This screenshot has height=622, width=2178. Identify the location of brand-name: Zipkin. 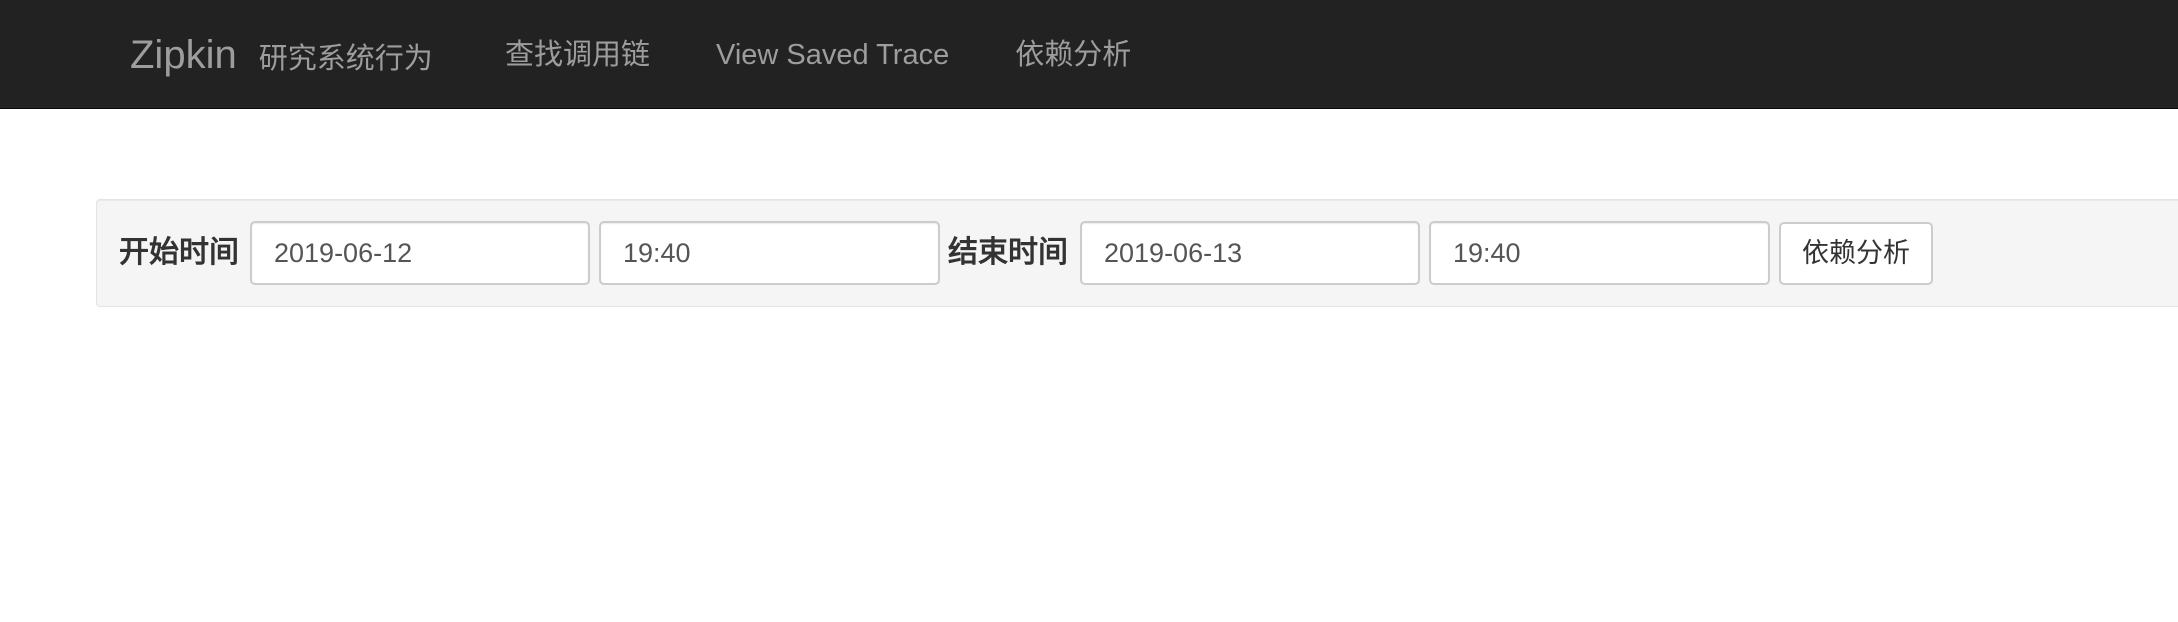
(183, 55).